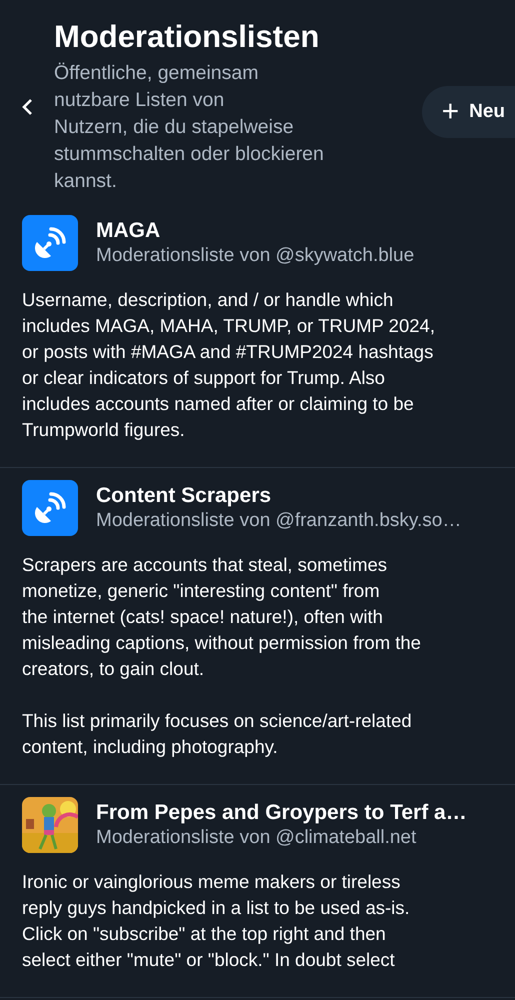 This screenshot has height=1000, width=515. Describe the element at coordinates (217, 734) in the screenshot. I see `list-description: This list primarily focuses on science/art-related content, including photography.` at that location.